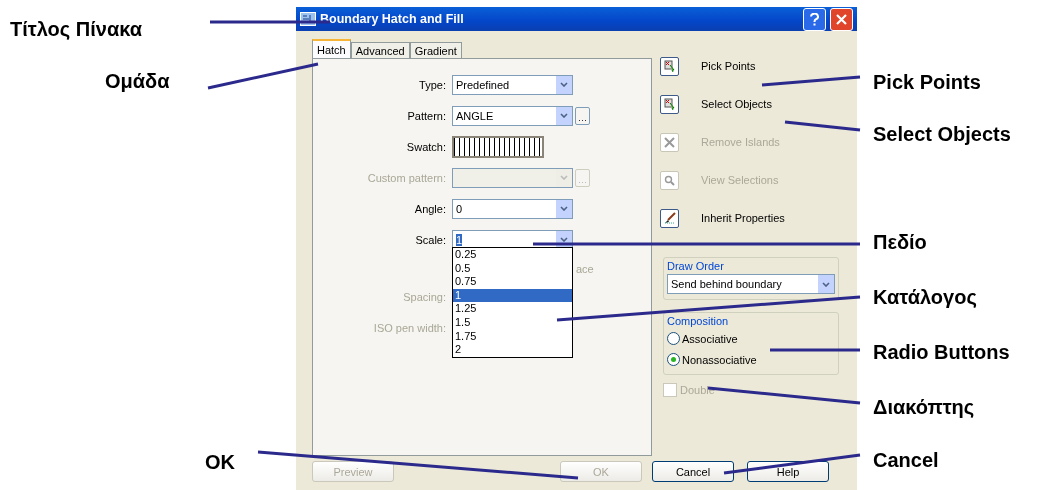 Image resolution: width=1058 pixels, height=490 pixels. I want to click on covered-label: ace, so click(585, 269).